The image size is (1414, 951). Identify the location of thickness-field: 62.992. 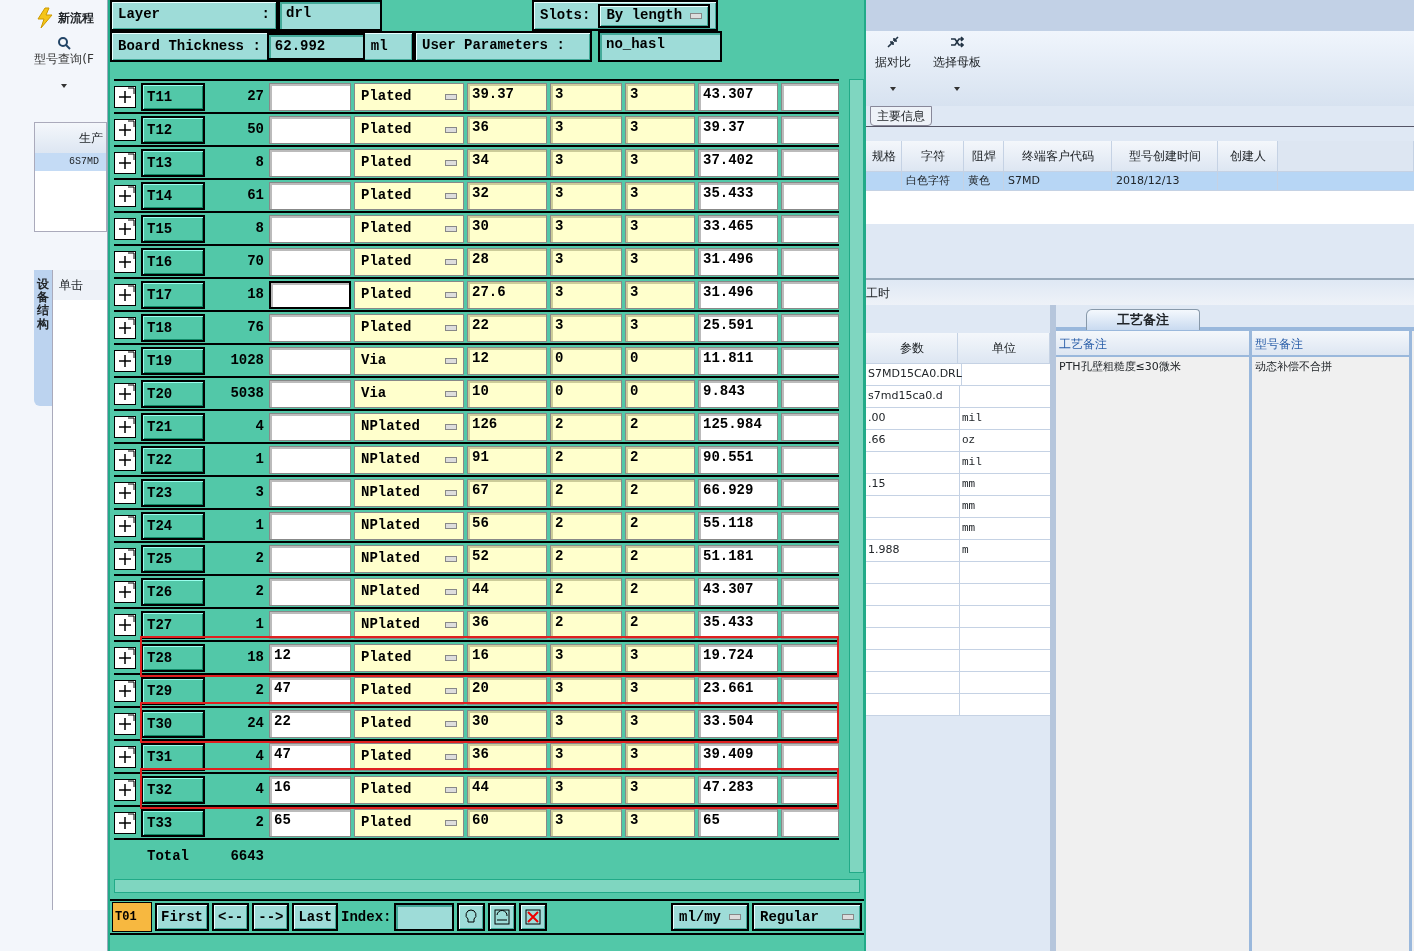
(315, 46).